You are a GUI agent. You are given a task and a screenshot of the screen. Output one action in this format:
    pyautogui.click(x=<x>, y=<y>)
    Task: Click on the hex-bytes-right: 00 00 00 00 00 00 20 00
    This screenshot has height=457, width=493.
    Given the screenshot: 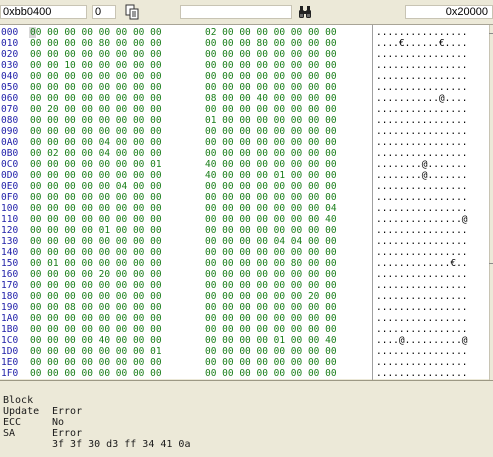 What is the action you would take?
    pyautogui.click(x=271, y=296)
    